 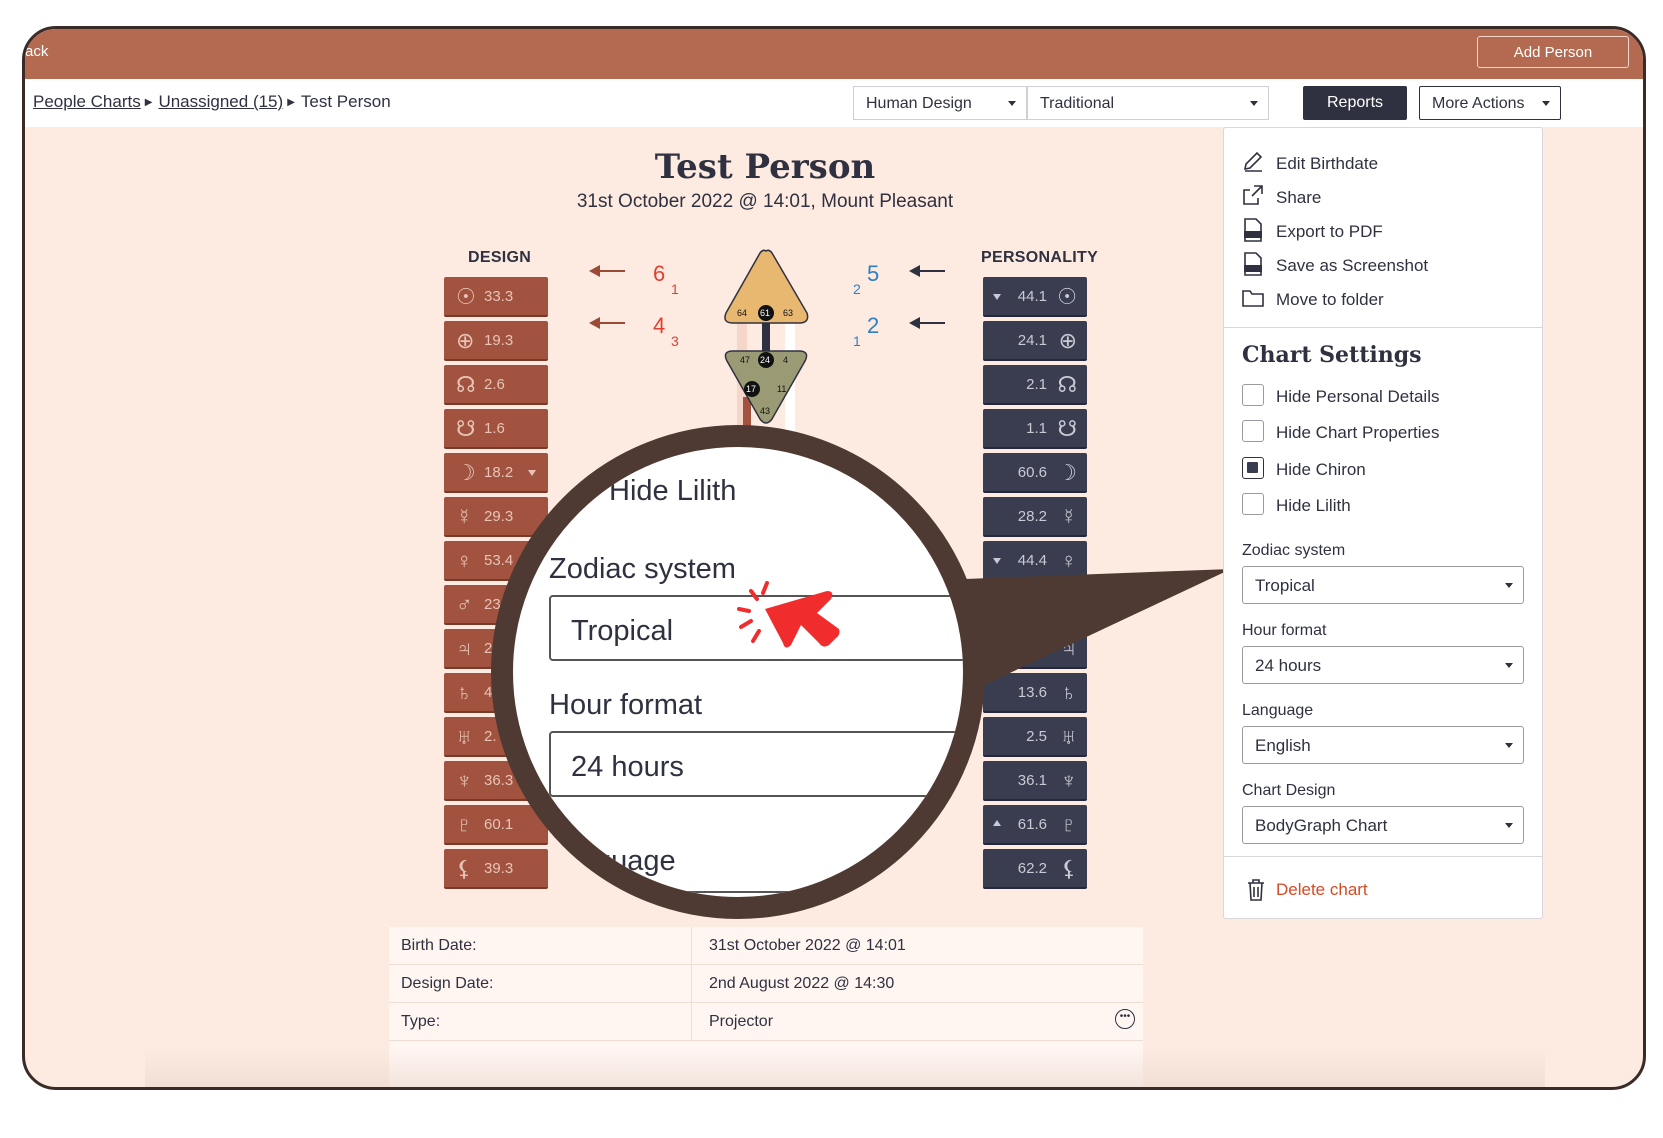 What do you see at coordinates (1253, 264) in the screenshot?
I see `png-icon` at bounding box center [1253, 264].